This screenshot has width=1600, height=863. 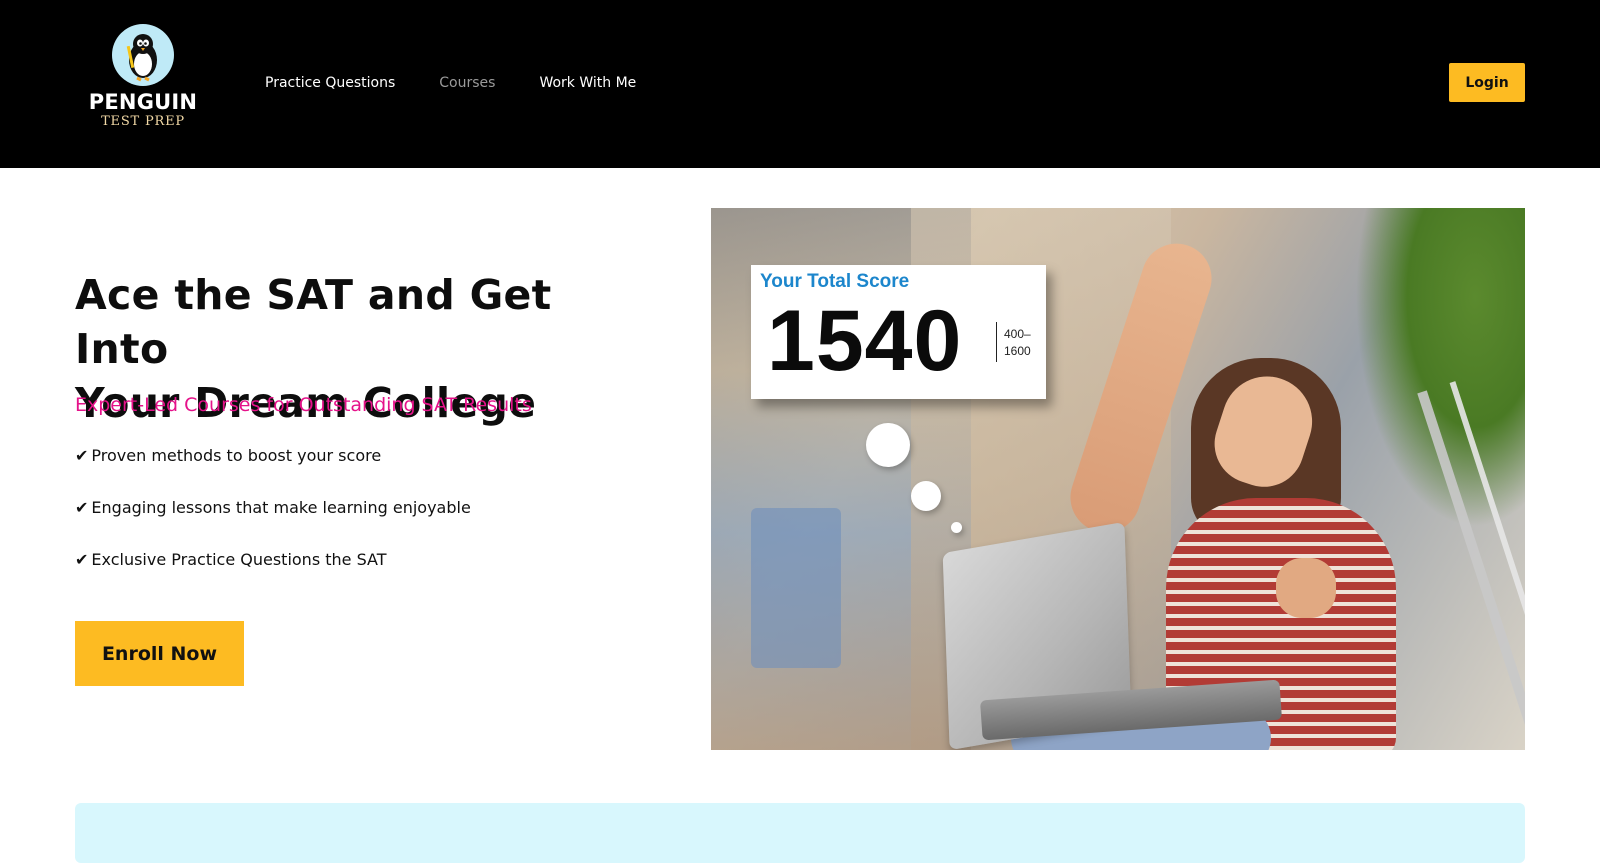 I want to click on enroll-now-button: Enroll Now, so click(x=159, y=653).